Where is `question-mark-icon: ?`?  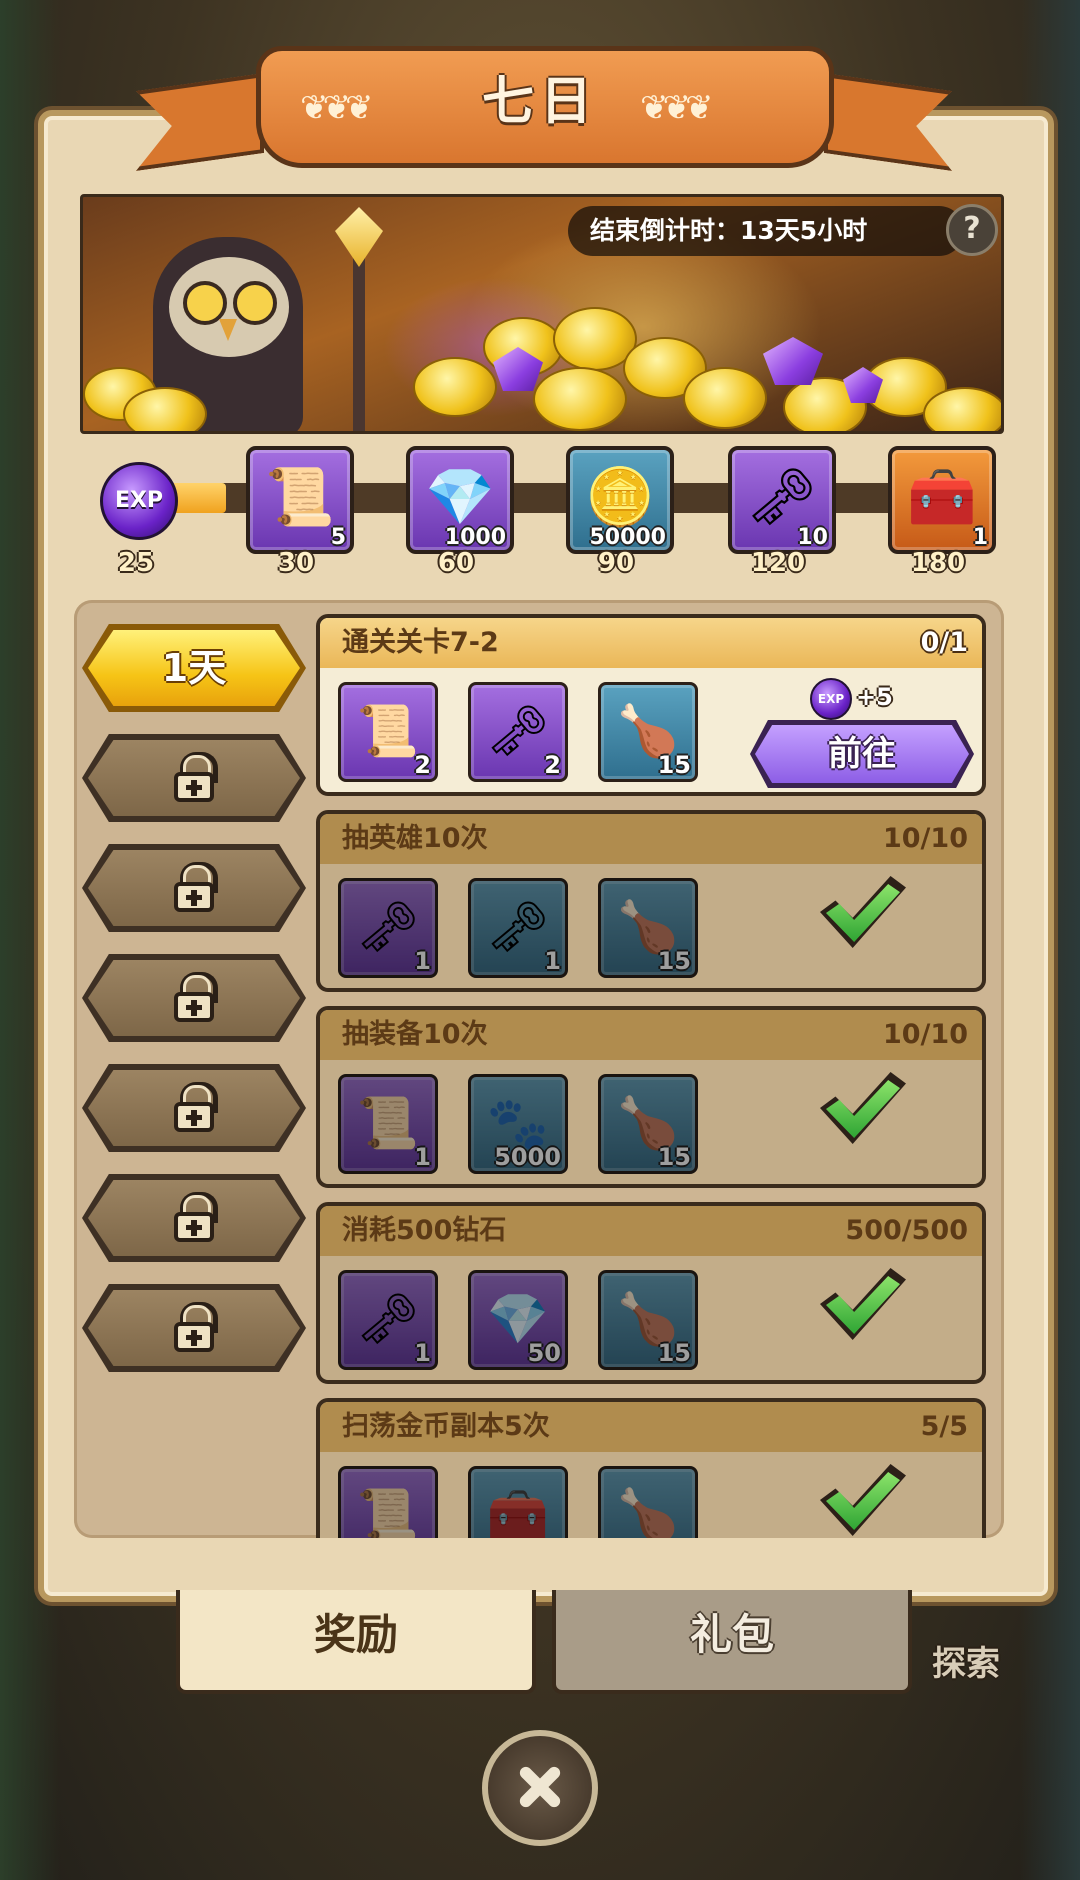 question-mark-icon: ? is located at coordinates (972, 230).